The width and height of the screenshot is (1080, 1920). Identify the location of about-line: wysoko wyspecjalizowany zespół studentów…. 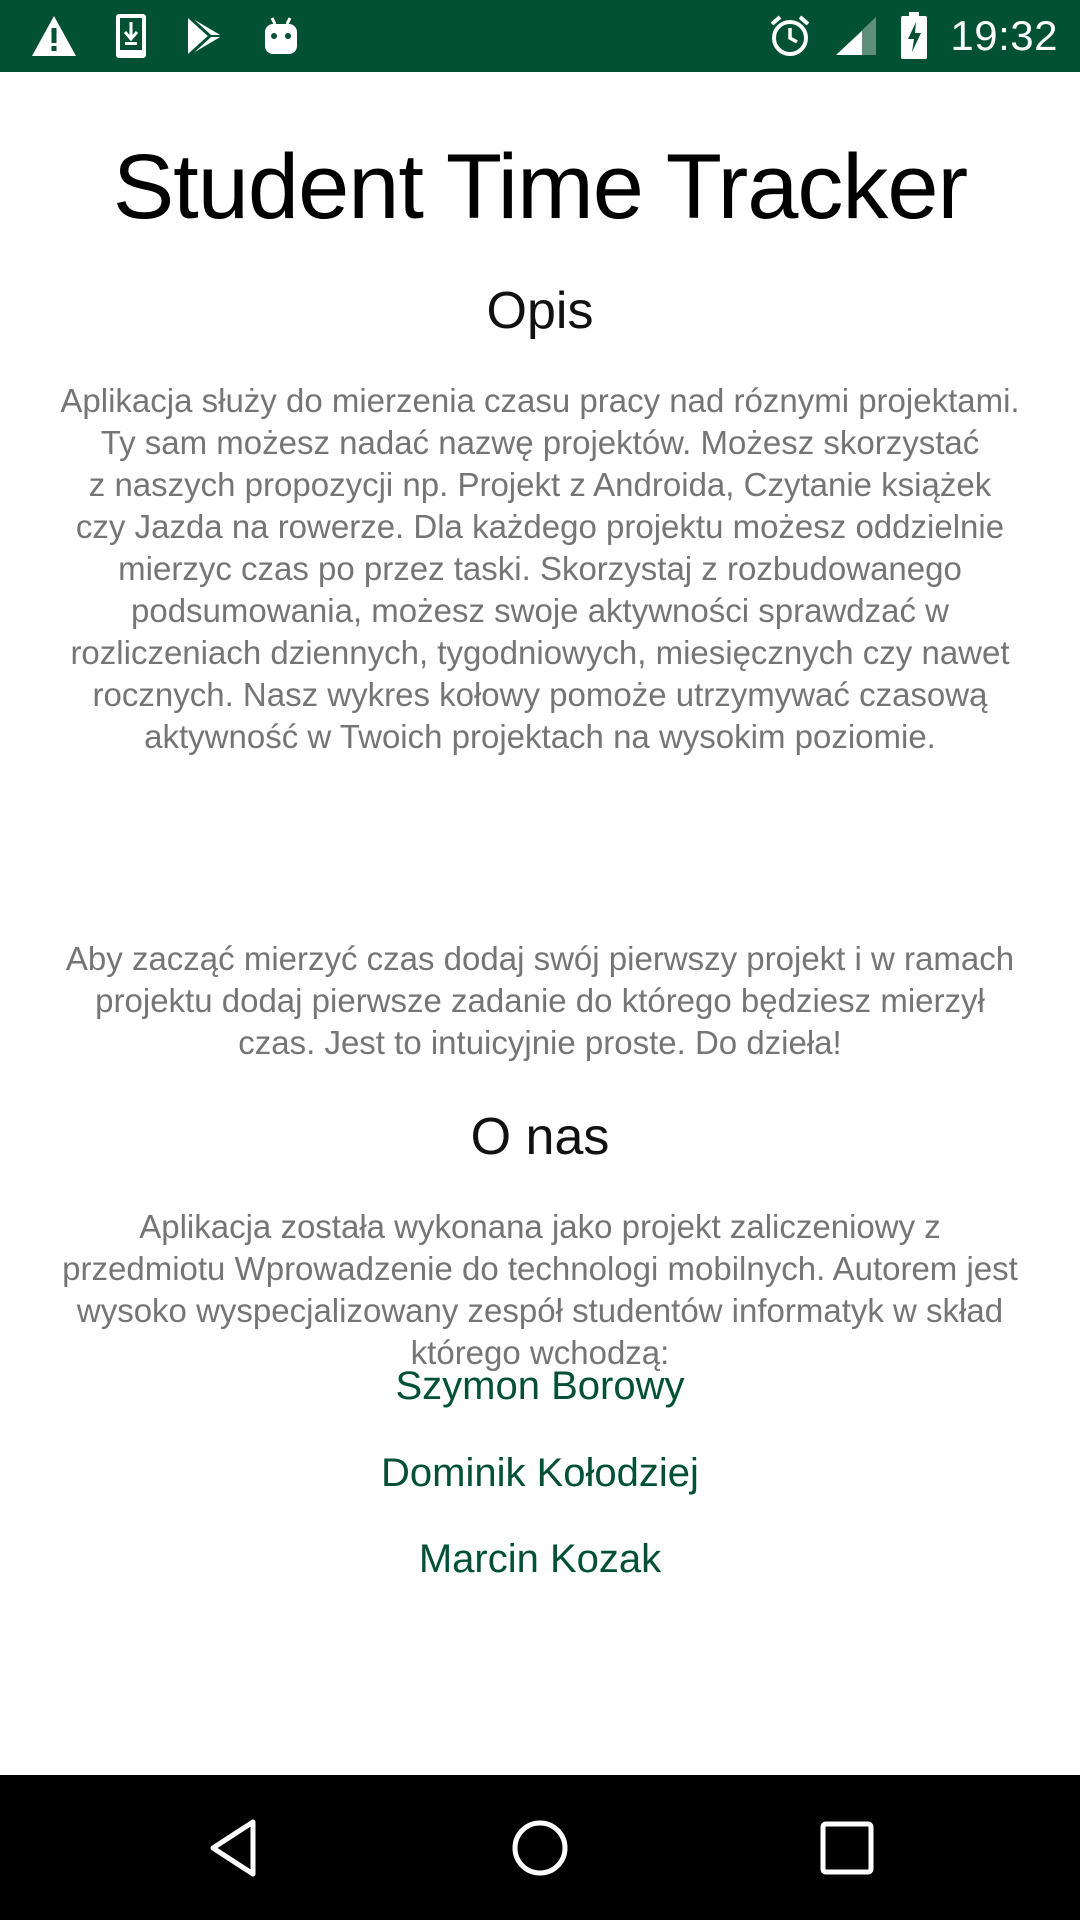
(540, 1310).